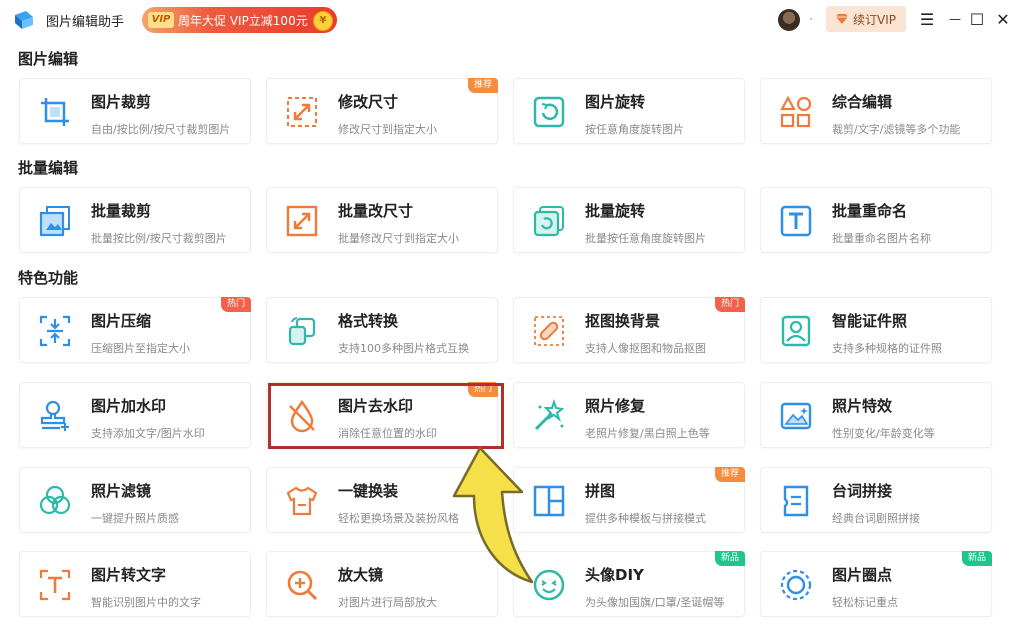  Describe the element at coordinates (368, 102) in the screenshot. I see `card-title: 修改尺寸` at that location.